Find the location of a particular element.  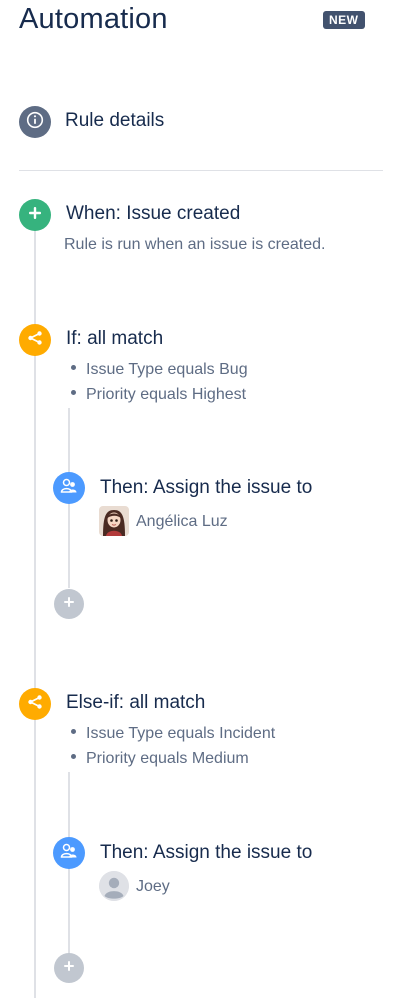

condition-item: Issue Type equals Incident is located at coordinates (173, 734).